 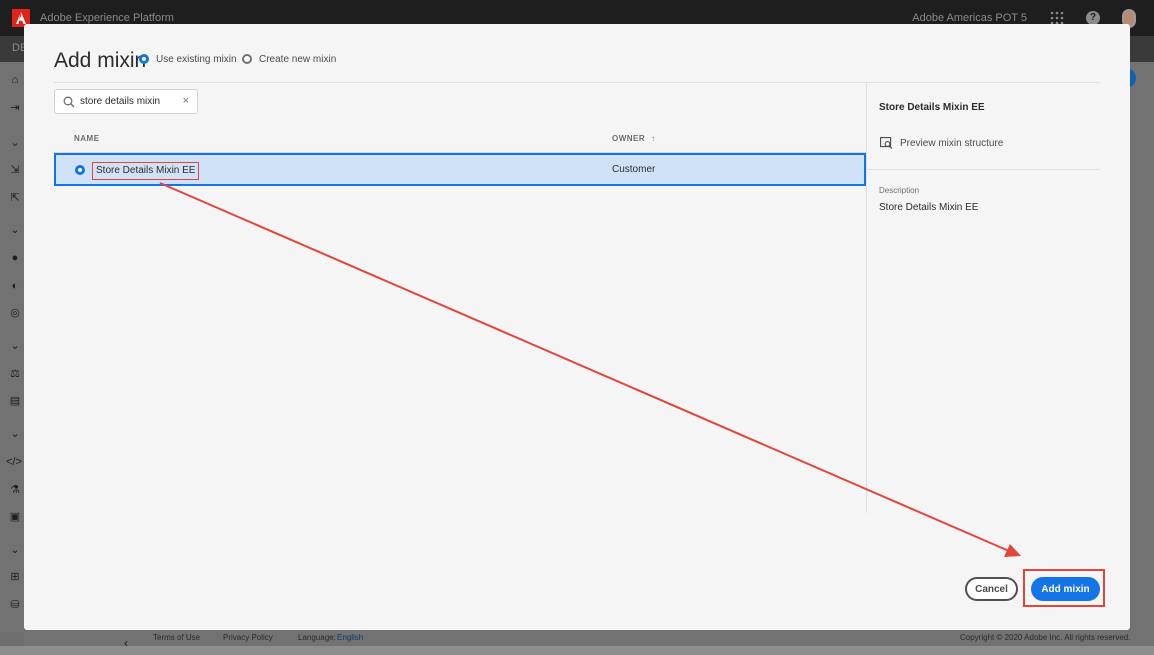 I want to click on preview-mixin-structure-link: Preview mixin structure, so click(x=941, y=143).